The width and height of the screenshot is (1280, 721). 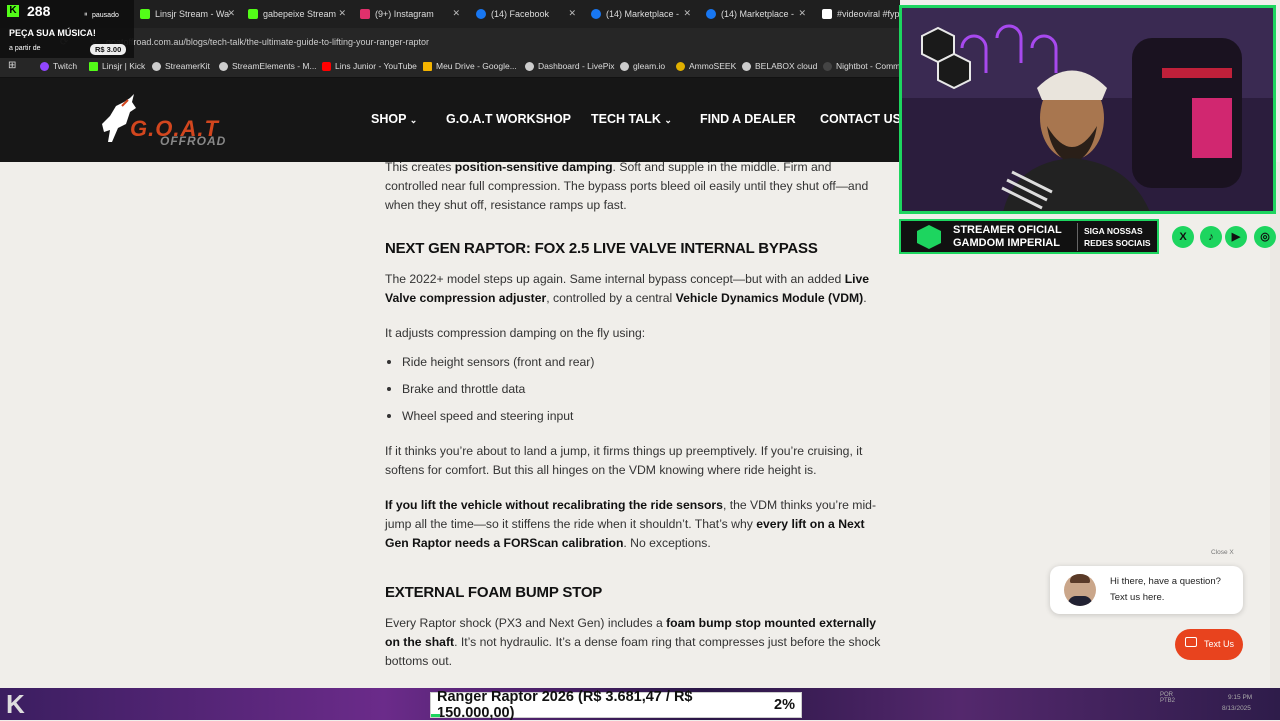 What do you see at coordinates (635, 366) in the screenshot?
I see `list-item: Ride height sensors (front and rear)` at bounding box center [635, 366].